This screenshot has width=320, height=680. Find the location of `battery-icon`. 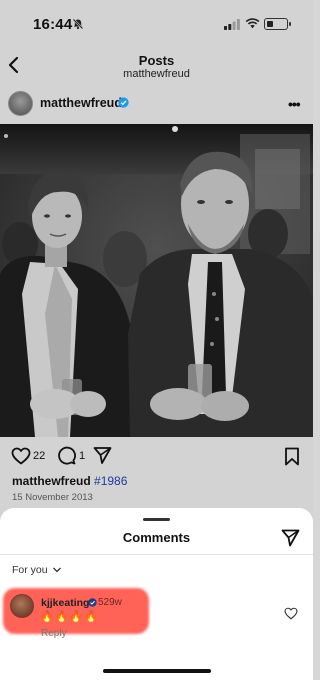

battery-icon is located at coordinates (277, 24).